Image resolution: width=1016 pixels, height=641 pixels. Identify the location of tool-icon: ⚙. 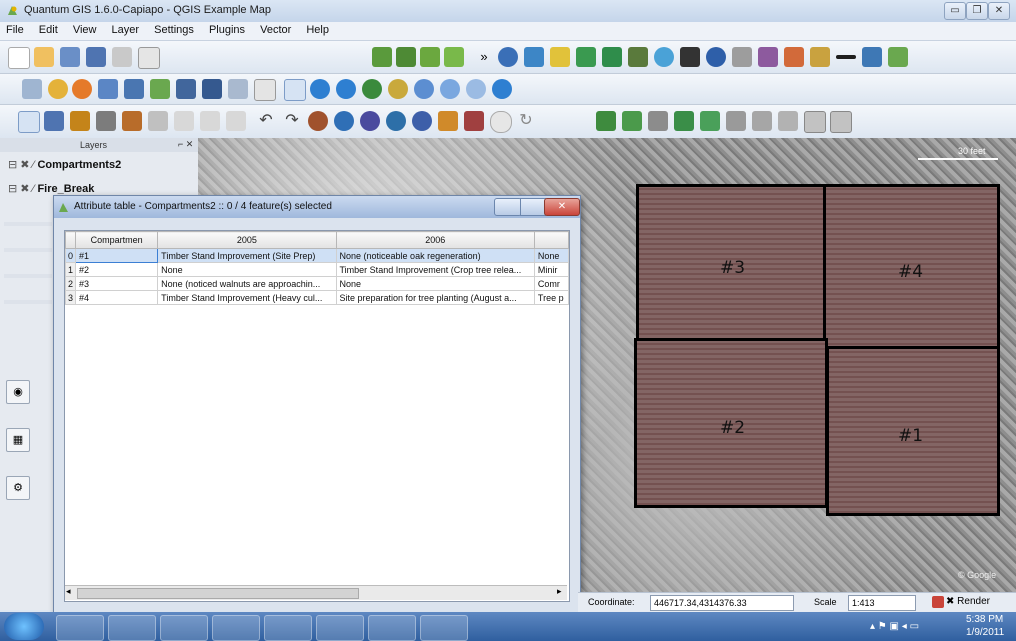
(18, 488).